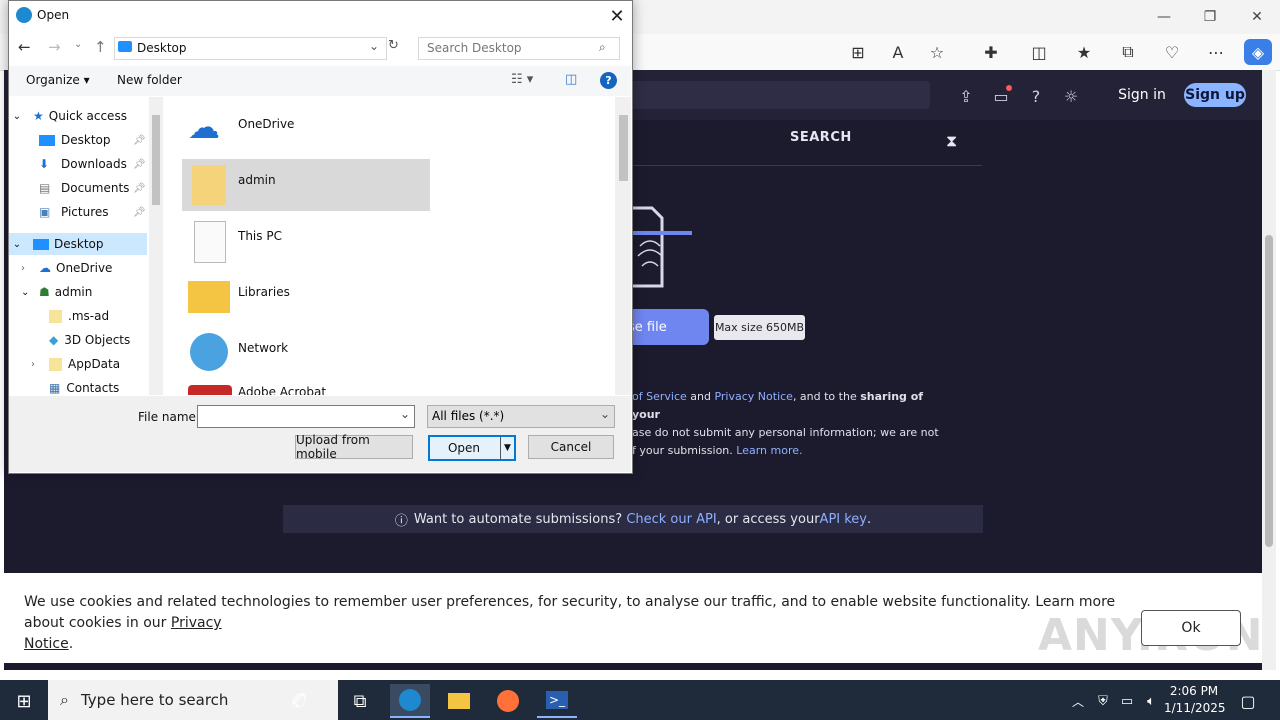  Describe the element at coordinates (85, 212) in the screenshot. I see `nav-label: Pictures` at that location.